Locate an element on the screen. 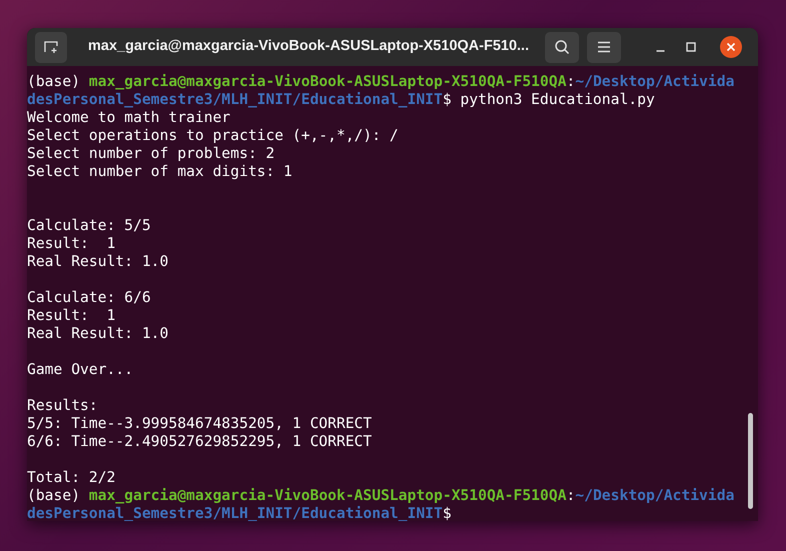 The image size is (786, 551). new-tab-icon is located at coordinates (51, 47).